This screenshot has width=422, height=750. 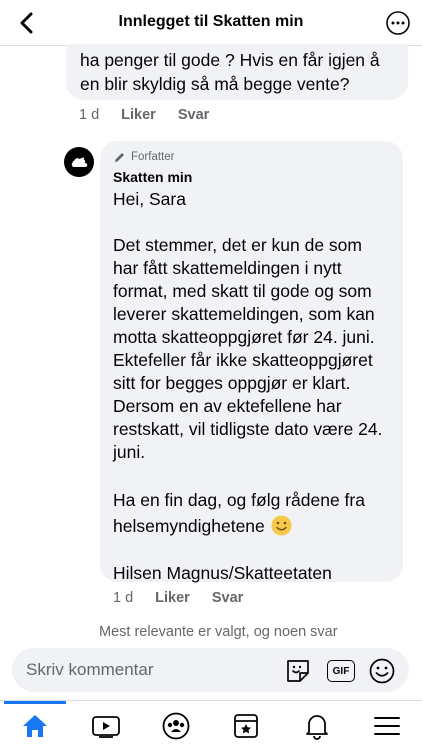 I want to click on pencil-icon, so click(x=119, y=157).